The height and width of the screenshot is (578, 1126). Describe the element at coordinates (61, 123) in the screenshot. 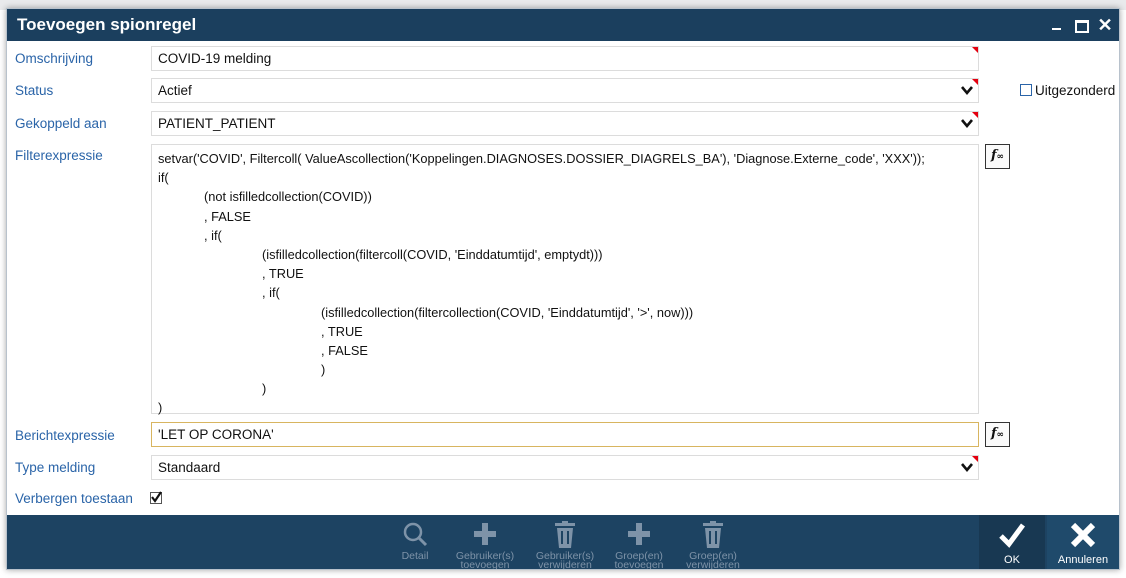

I see `gekoppeld-label: Gekoppeld aan` at that location.